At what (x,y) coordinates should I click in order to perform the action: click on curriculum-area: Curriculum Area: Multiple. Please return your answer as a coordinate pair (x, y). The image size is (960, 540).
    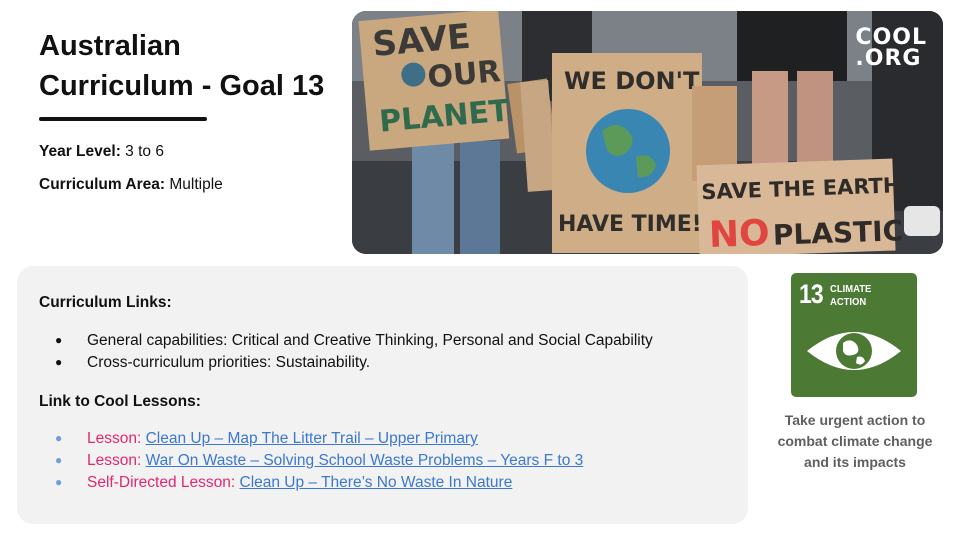
    Looking at the image, I should click on (131, 185).